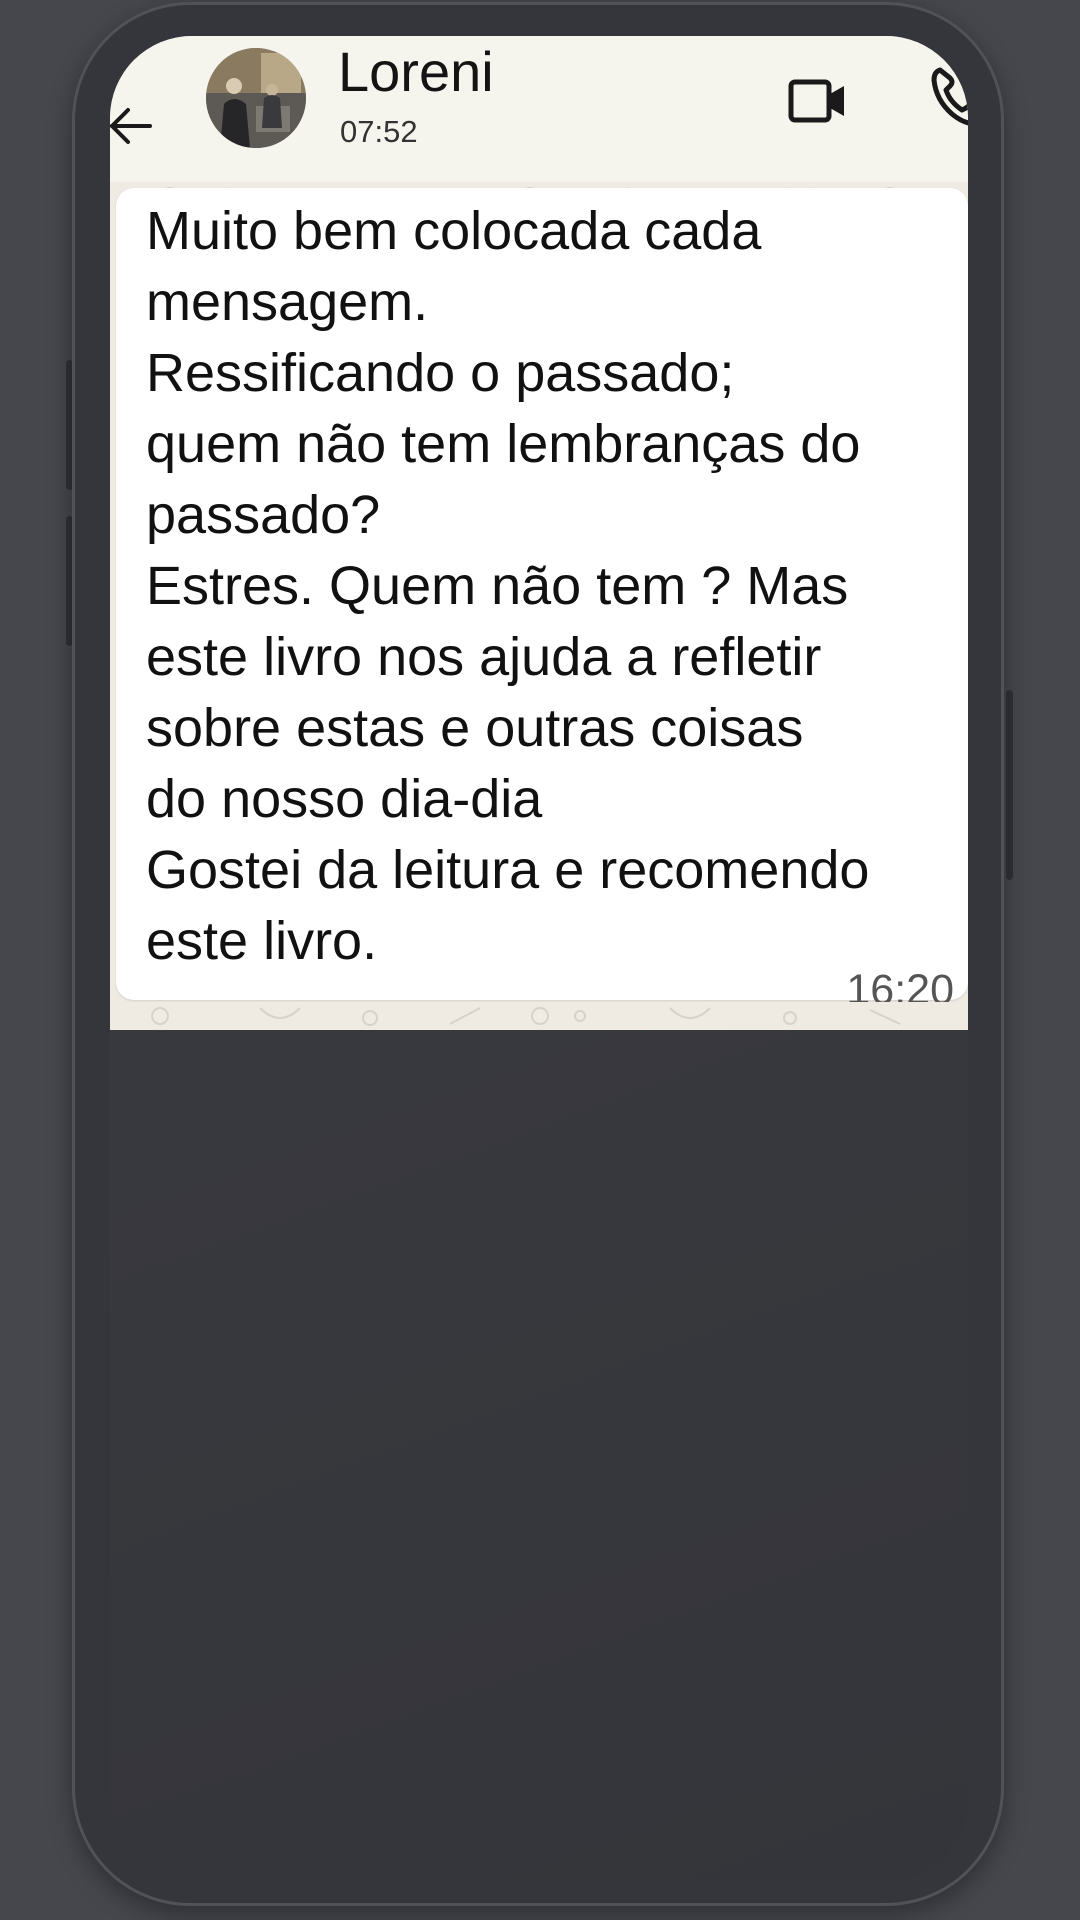 The image size is (1080, 1920). I want to click on avatar, so click(256, 98).